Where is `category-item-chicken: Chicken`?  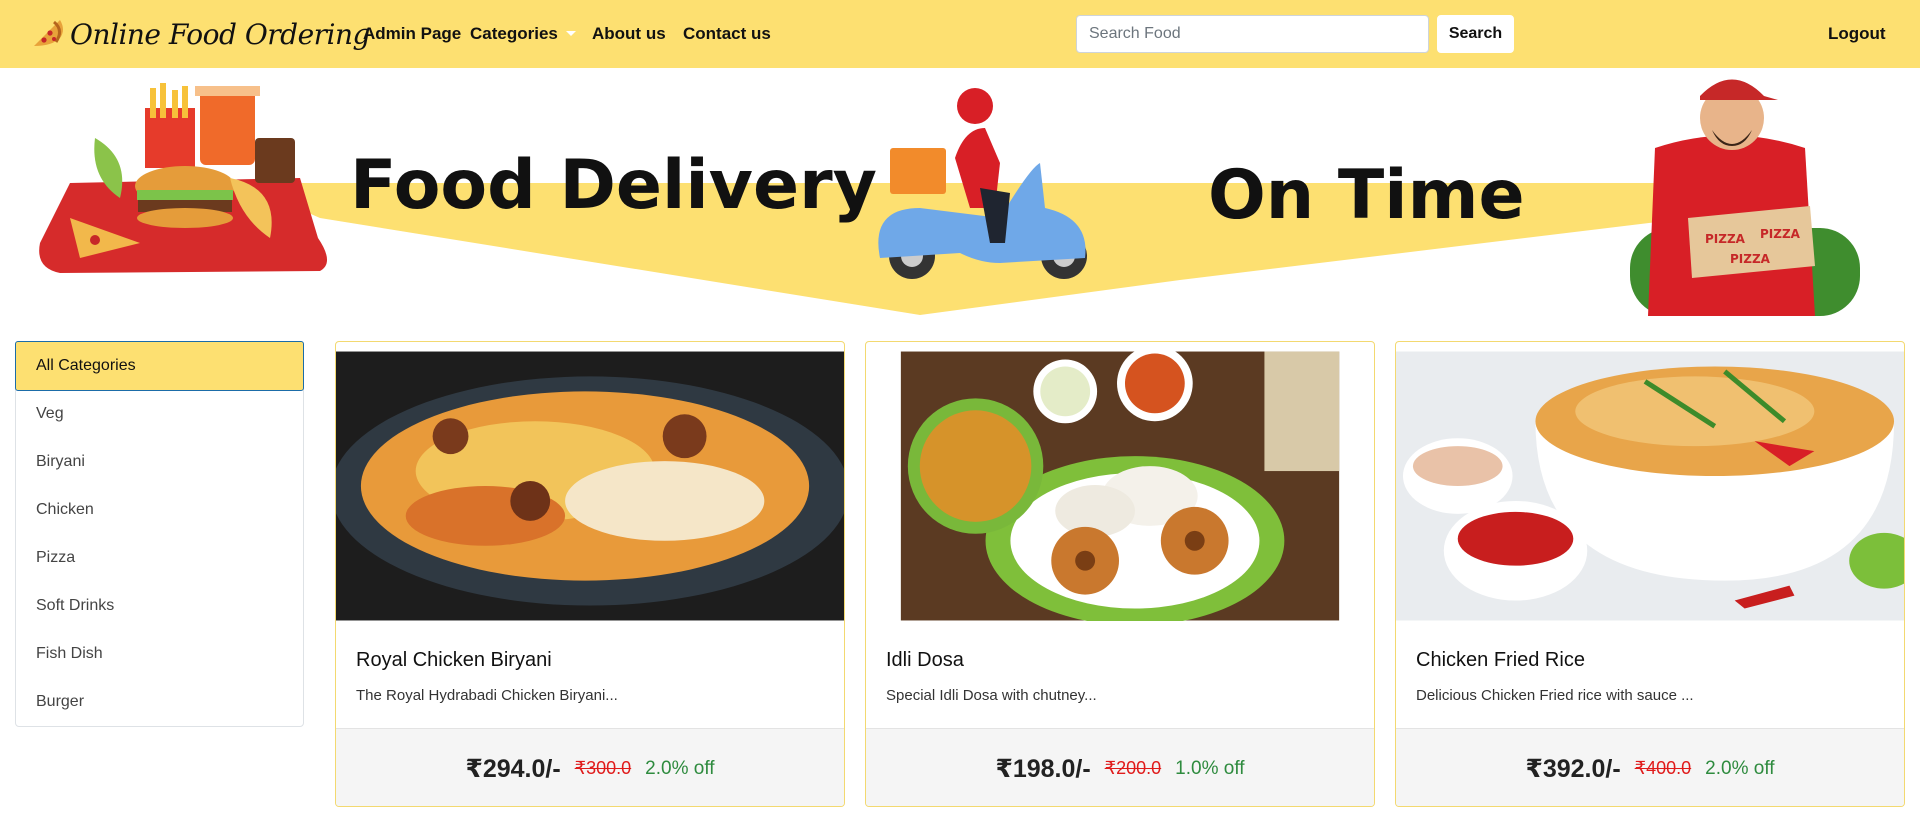
category-item-chicken: Chicken is located at coordinates (159, 510).